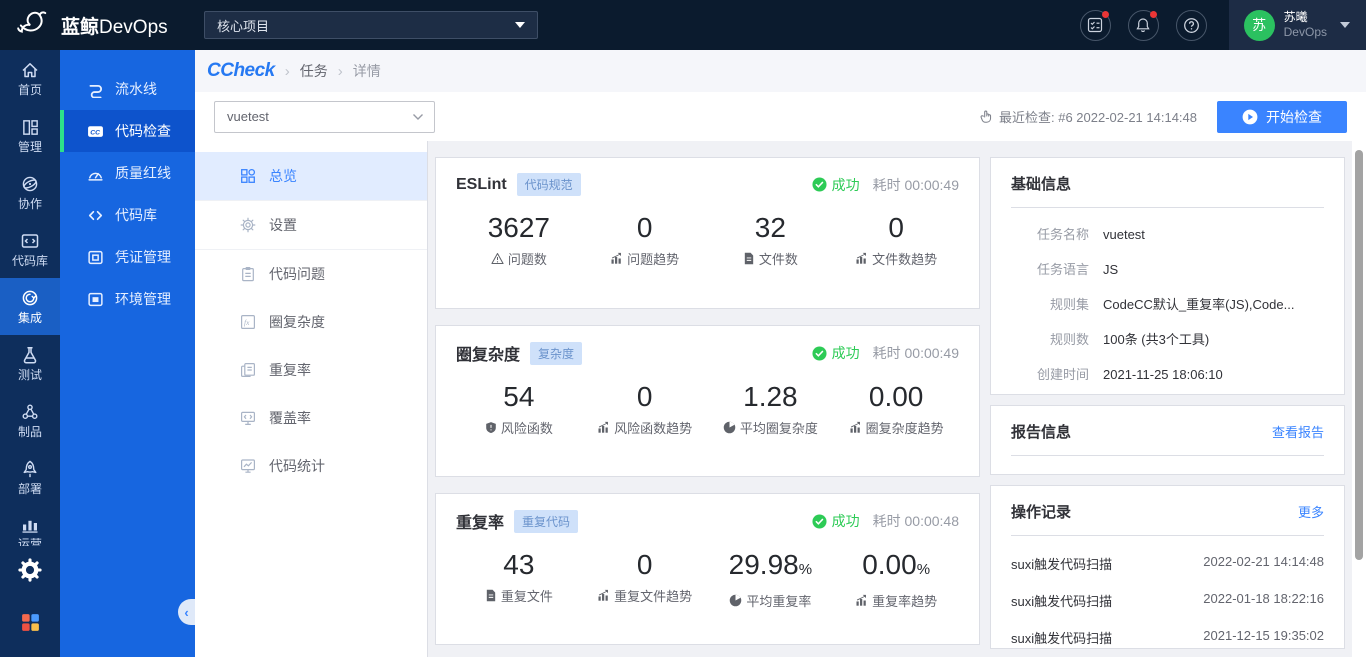  What do you see at coordinates (480, 523) in the screenshot?
I see `card-title: 重复率` at bounding box center [480, 523].